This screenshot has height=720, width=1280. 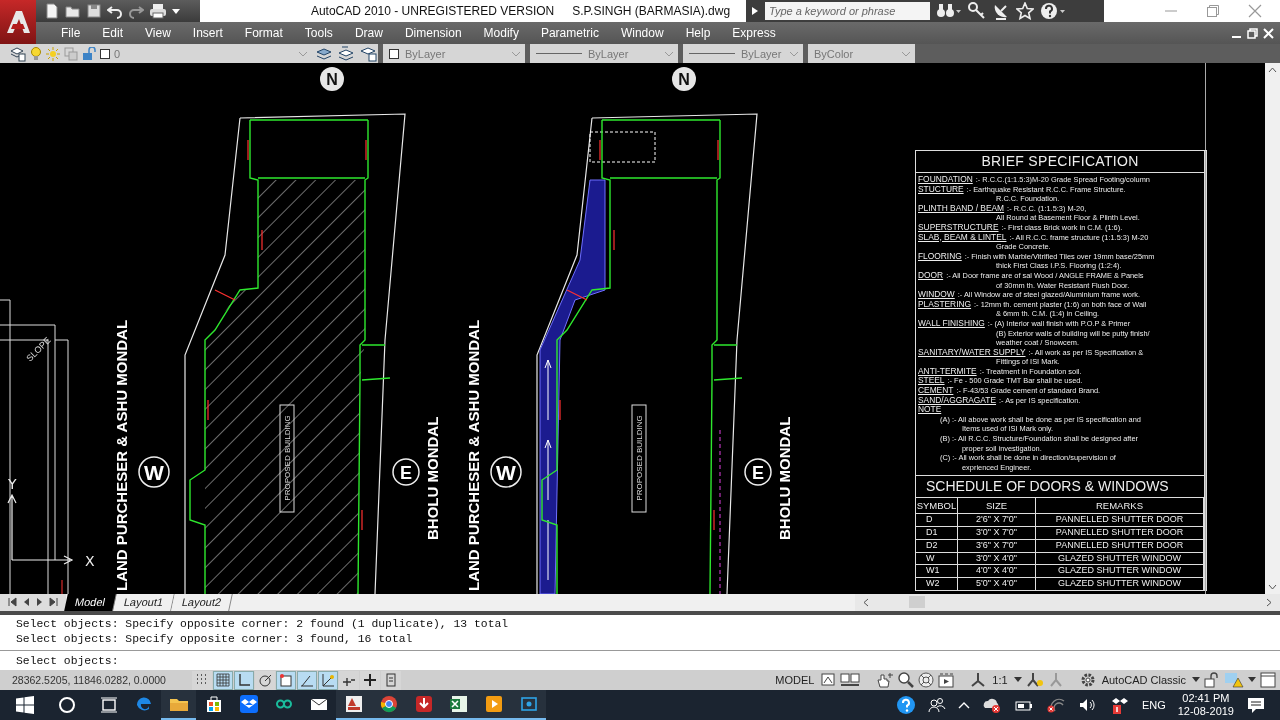 I want to click on west-marker: W, so click(x=506, y=472).